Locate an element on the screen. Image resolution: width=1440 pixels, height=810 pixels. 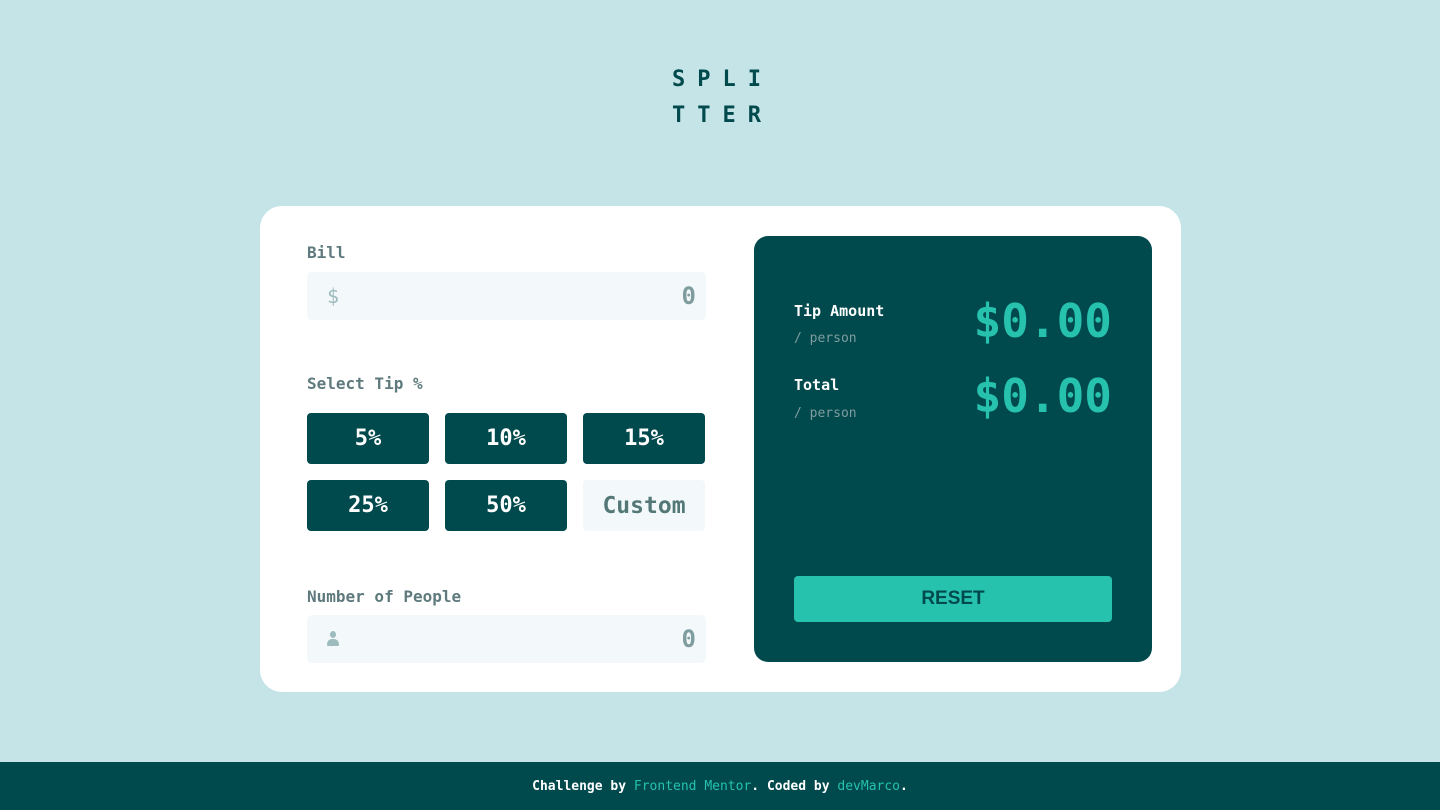
frontend-mentor-link: Frontend Mentor is located at coordinates (692, 786).